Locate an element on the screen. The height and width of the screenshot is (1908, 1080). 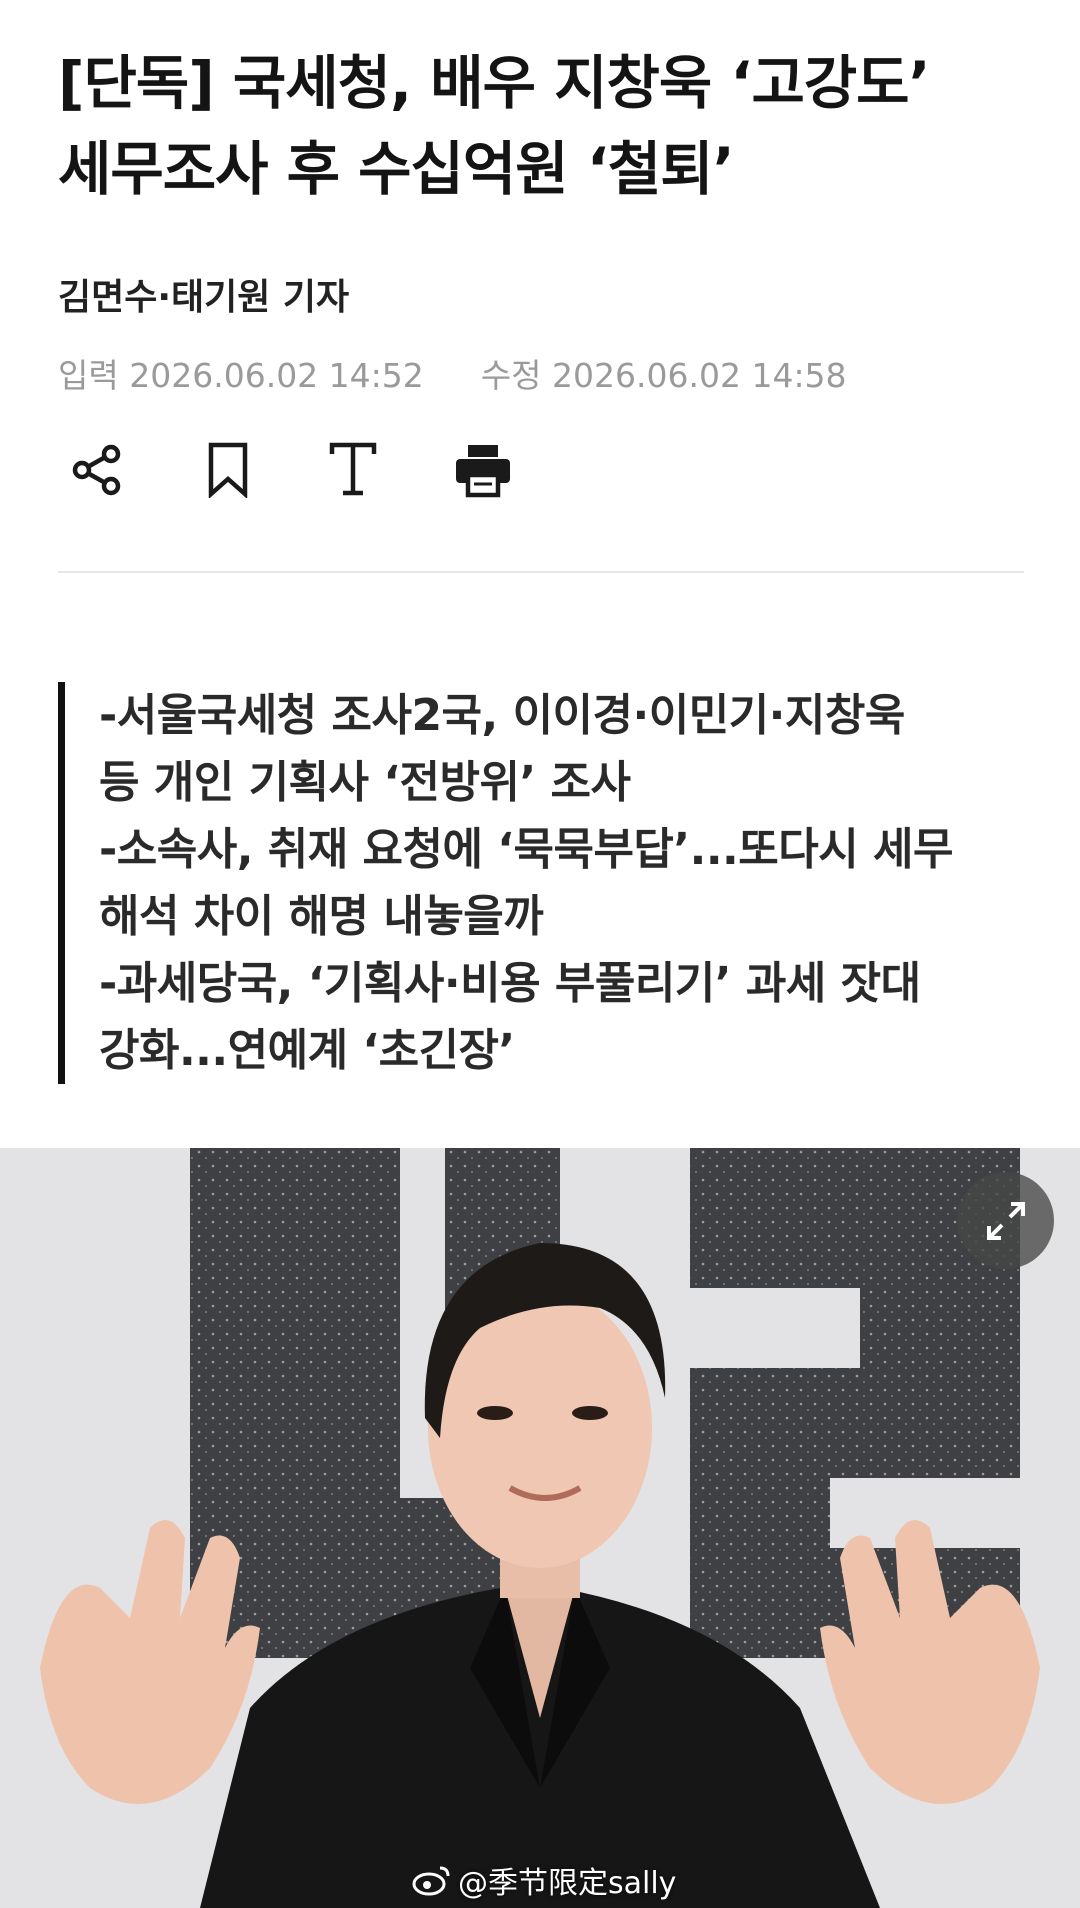
share-button is located at coordinates (98, 470).